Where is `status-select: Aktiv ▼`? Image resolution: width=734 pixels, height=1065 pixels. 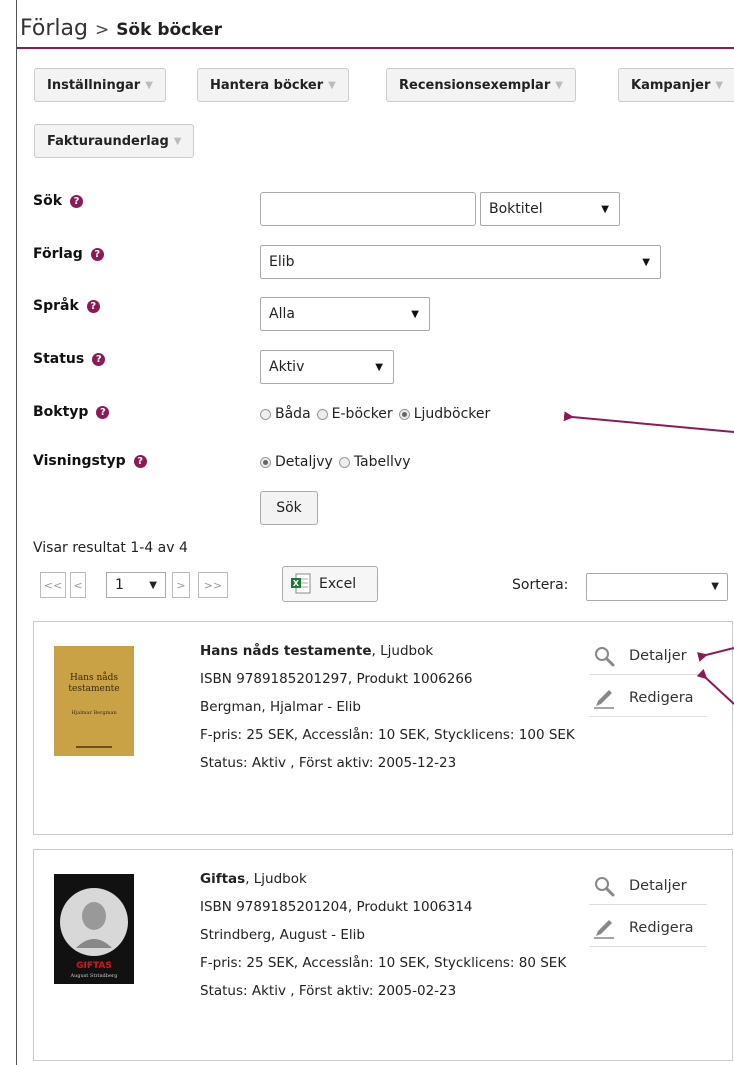
status-select: Aktiv ▼ is located at coordinates (327, 367).